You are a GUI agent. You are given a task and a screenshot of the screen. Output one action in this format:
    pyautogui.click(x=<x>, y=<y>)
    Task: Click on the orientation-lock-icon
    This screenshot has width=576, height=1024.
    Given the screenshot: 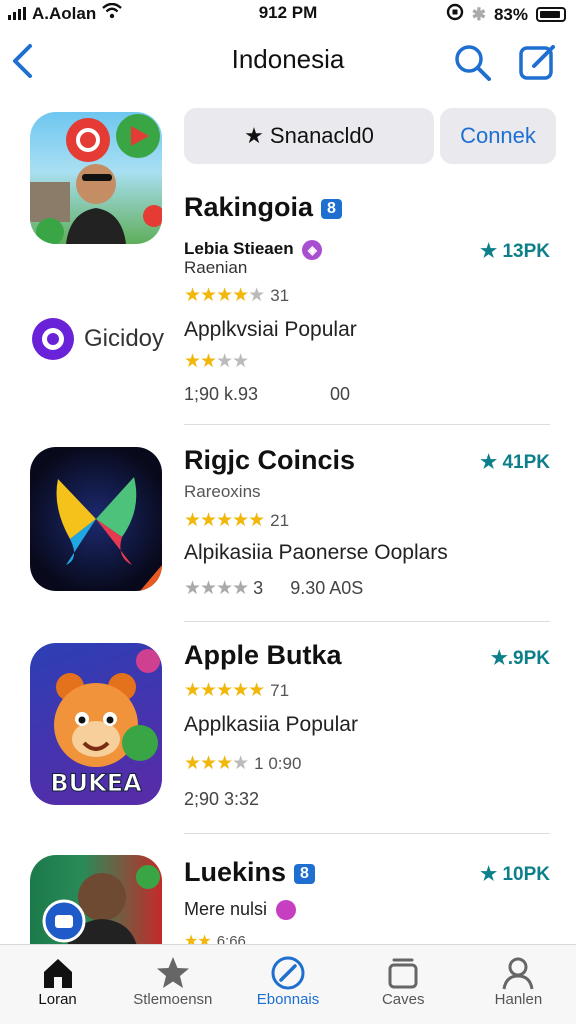 What is the action you would take?
    pyautogui.click(x=455, y=14)
    